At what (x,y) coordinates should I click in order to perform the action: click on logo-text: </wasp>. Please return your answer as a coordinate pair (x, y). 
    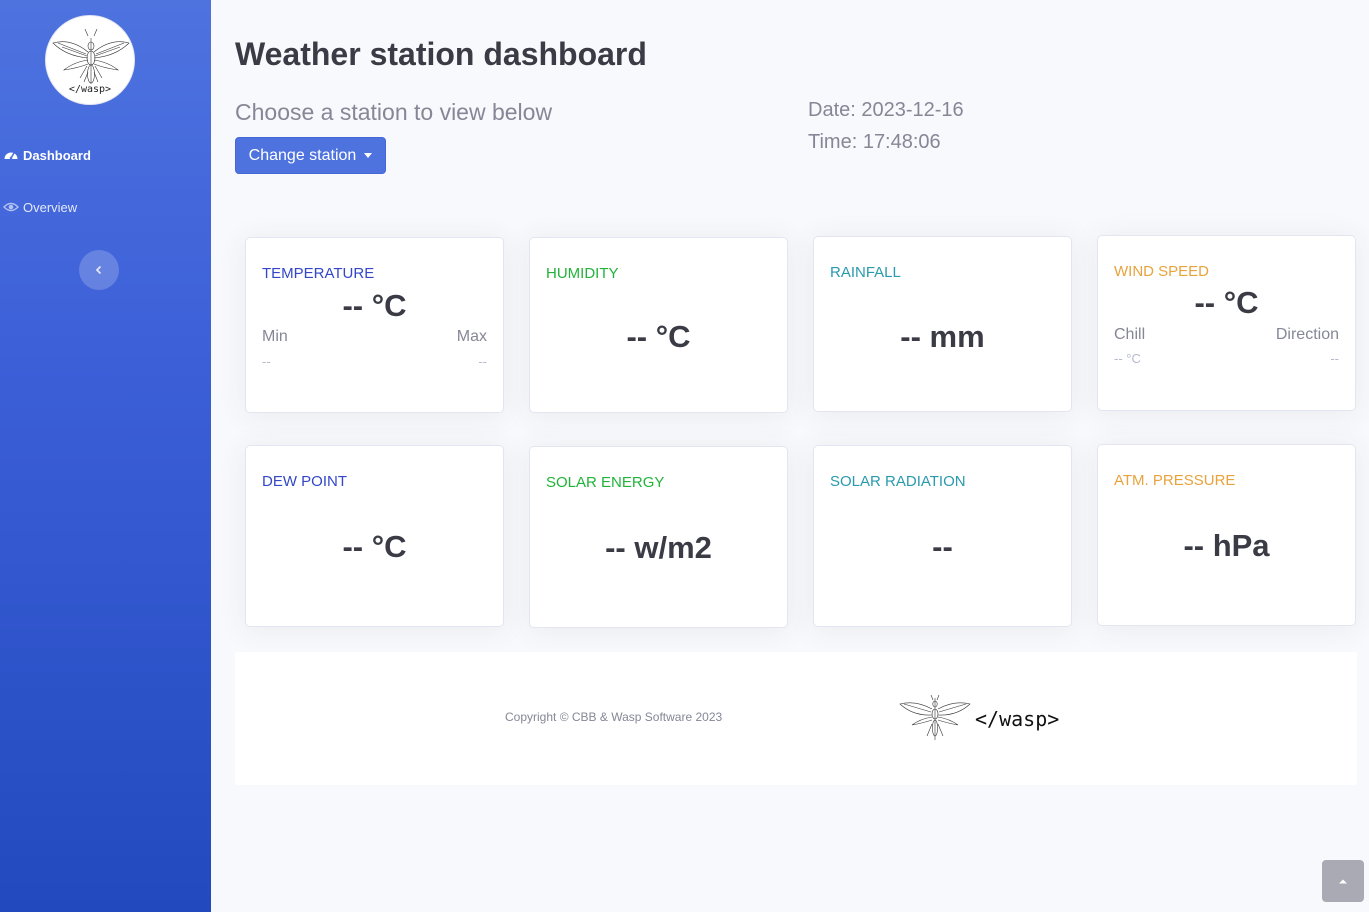
    Looking at the image, I should click on (90, 89).